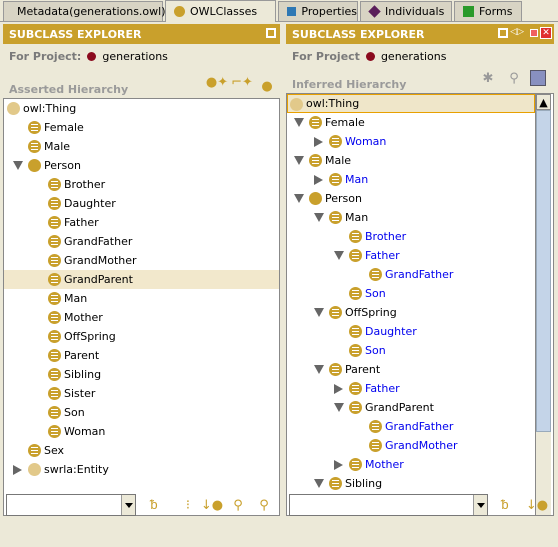 The height and width of the screenshot is (547, 558). Describe the element at coordinates (488, 78) in the screenshot. I see `classify-icon: ✱` at that location.